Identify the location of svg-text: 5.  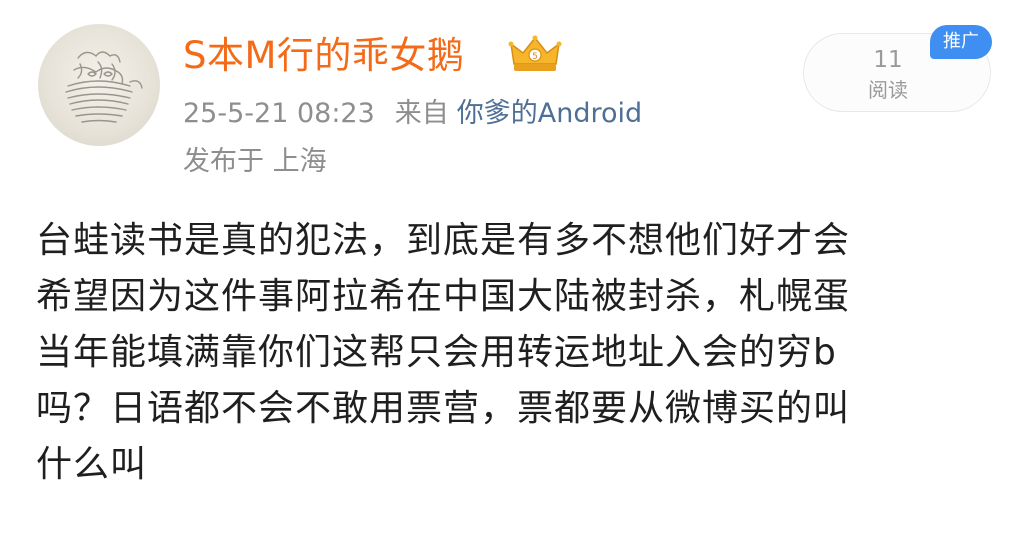
(535, 57).